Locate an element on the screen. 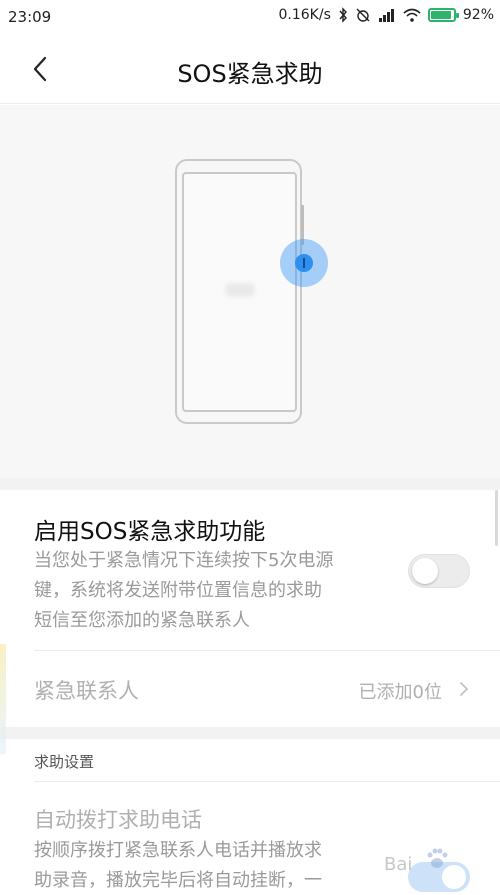  chevron-right-icon is located at coordinates (464, 689).